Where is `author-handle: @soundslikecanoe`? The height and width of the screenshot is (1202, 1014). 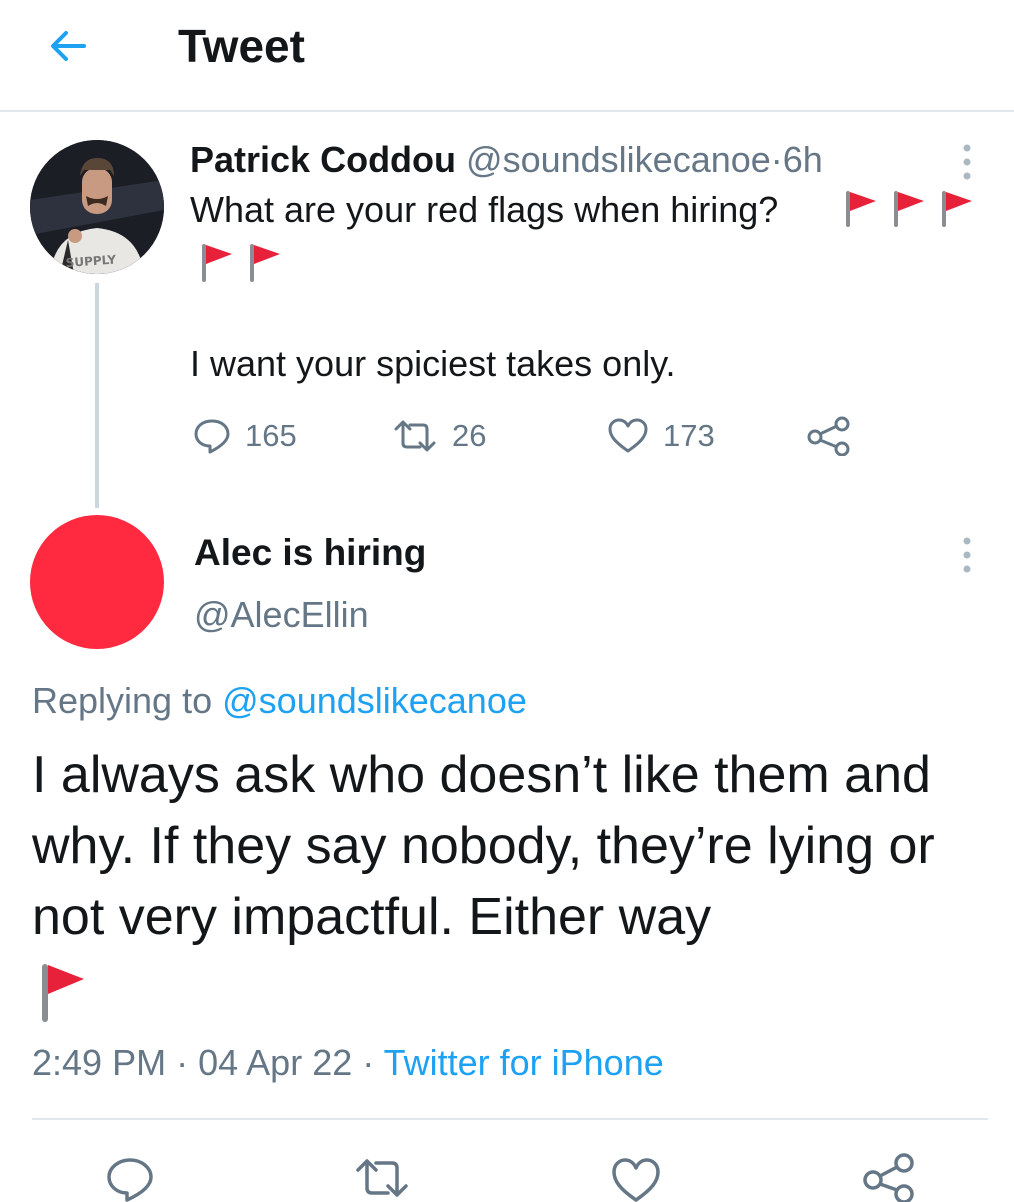
author-handle: @soundslikecanoe is located at coordinates (618, 159).